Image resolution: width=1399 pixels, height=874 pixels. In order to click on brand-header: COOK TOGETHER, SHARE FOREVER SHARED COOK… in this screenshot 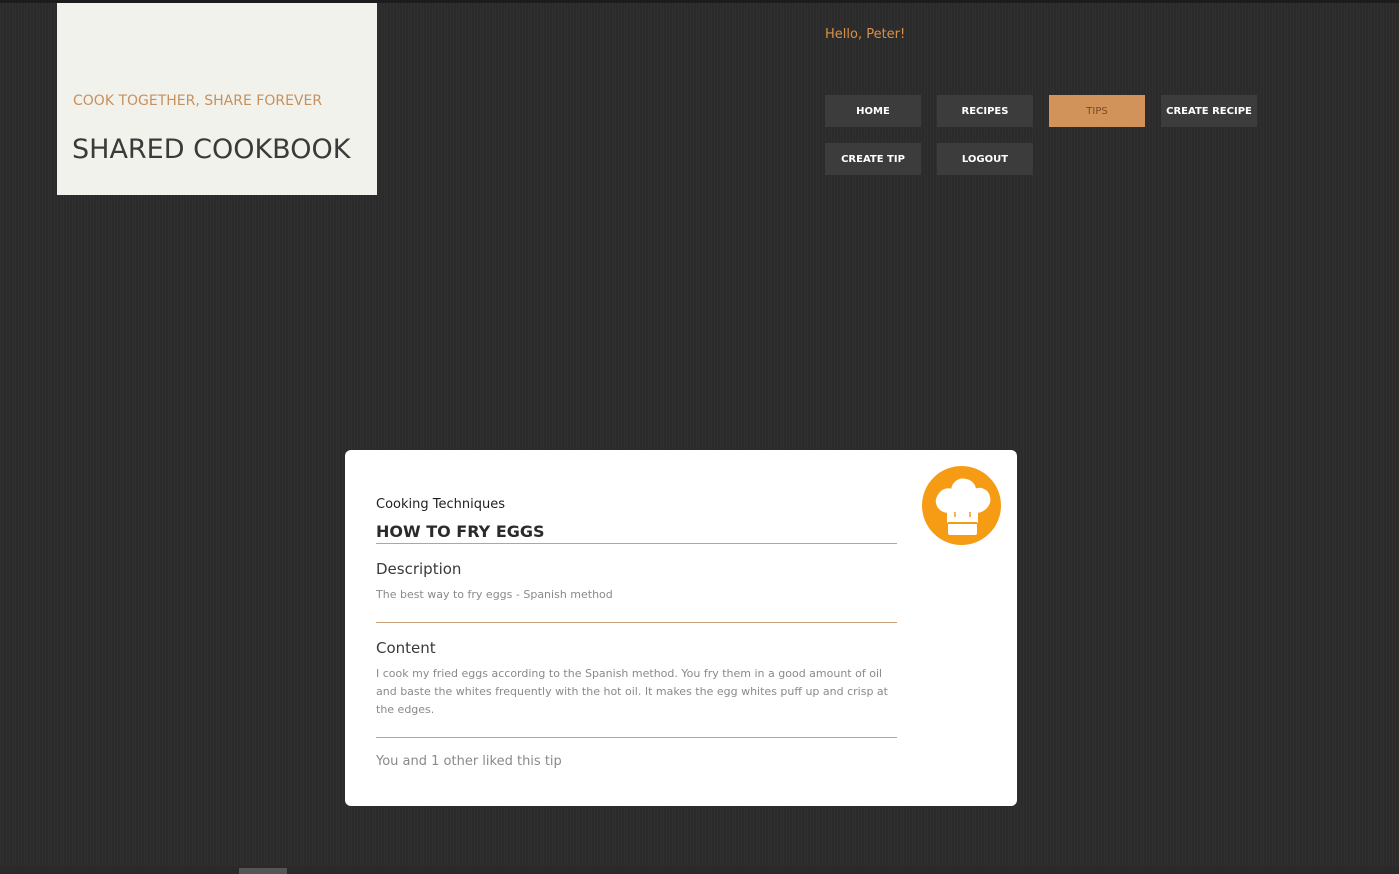, I will do `click(217, 99)`.